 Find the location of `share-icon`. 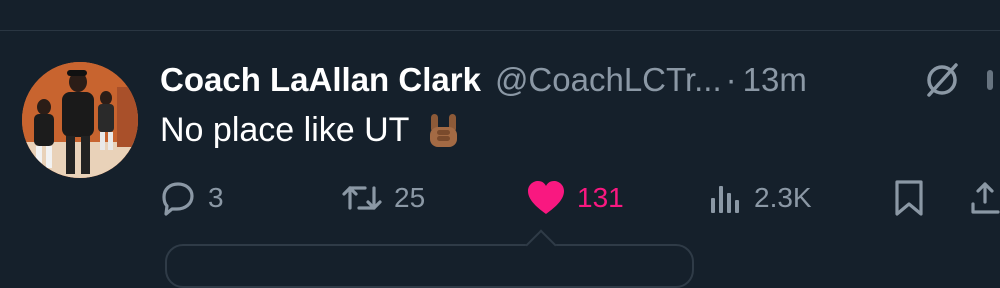

share-icon is located at coordinates (985, 198).